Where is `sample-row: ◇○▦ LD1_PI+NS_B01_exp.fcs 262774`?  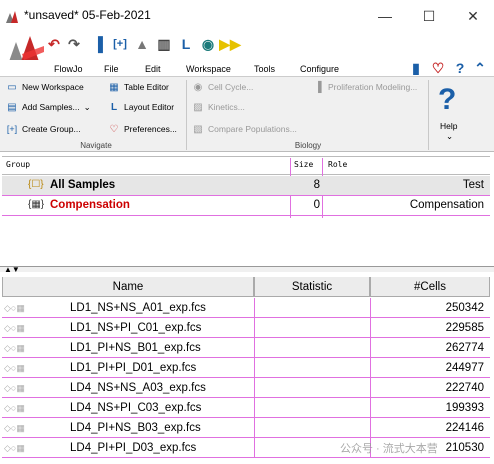
sample-row: ◇○▦ LD1_PI+NS_B01_exp.fcs 262774 is located at coordinates (246, 348).